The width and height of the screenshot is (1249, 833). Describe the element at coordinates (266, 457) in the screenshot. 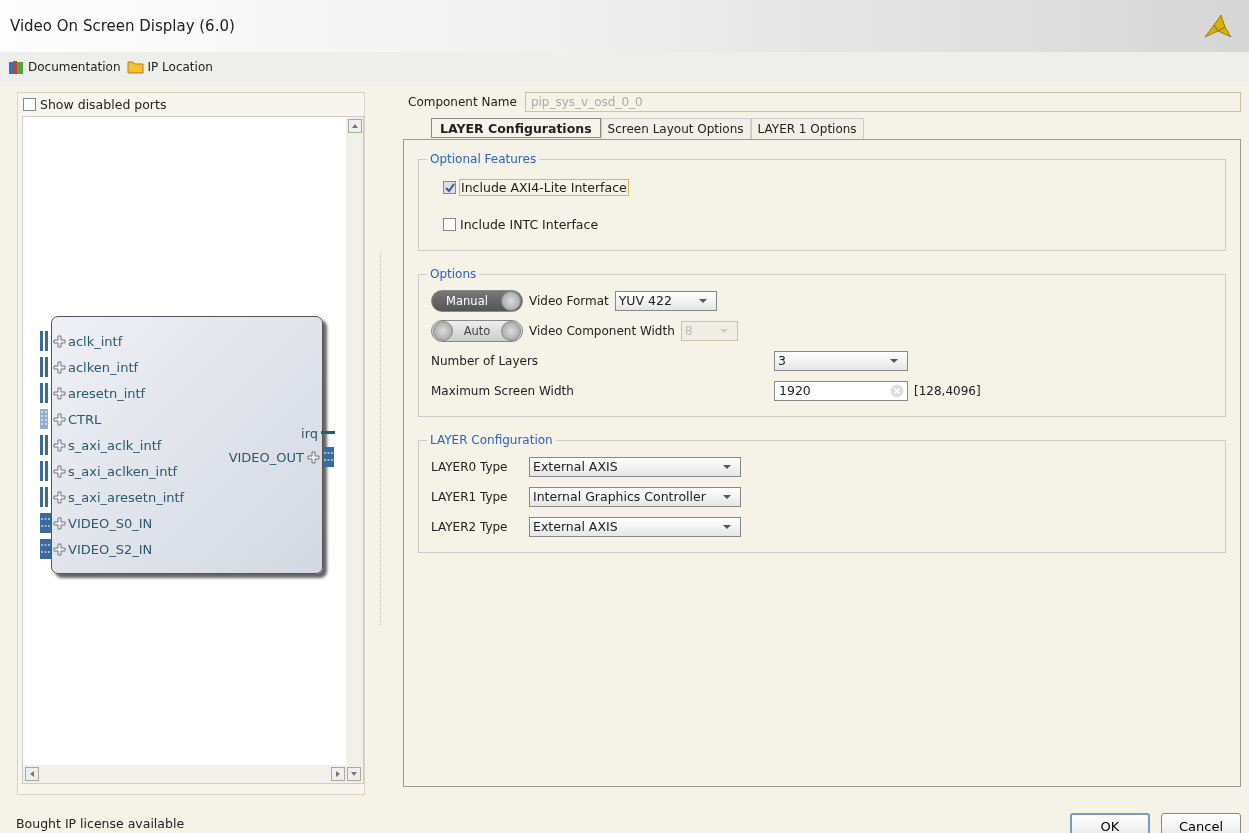

I see `port-name: VIDEO_OUT` at that location.